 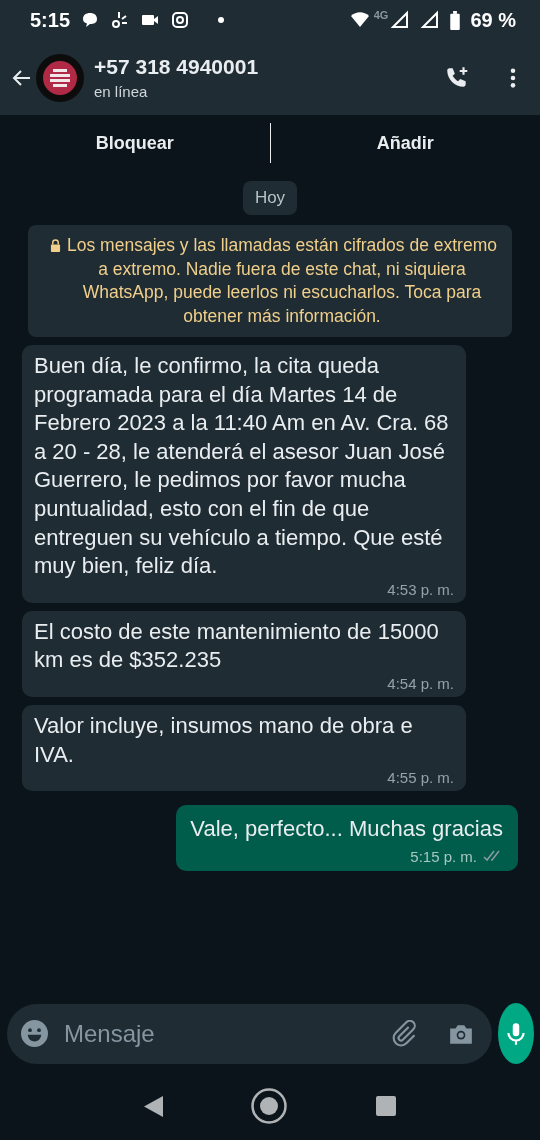 I want to click on contact-name: +57 318 4940001, so click(x=269, y=67).